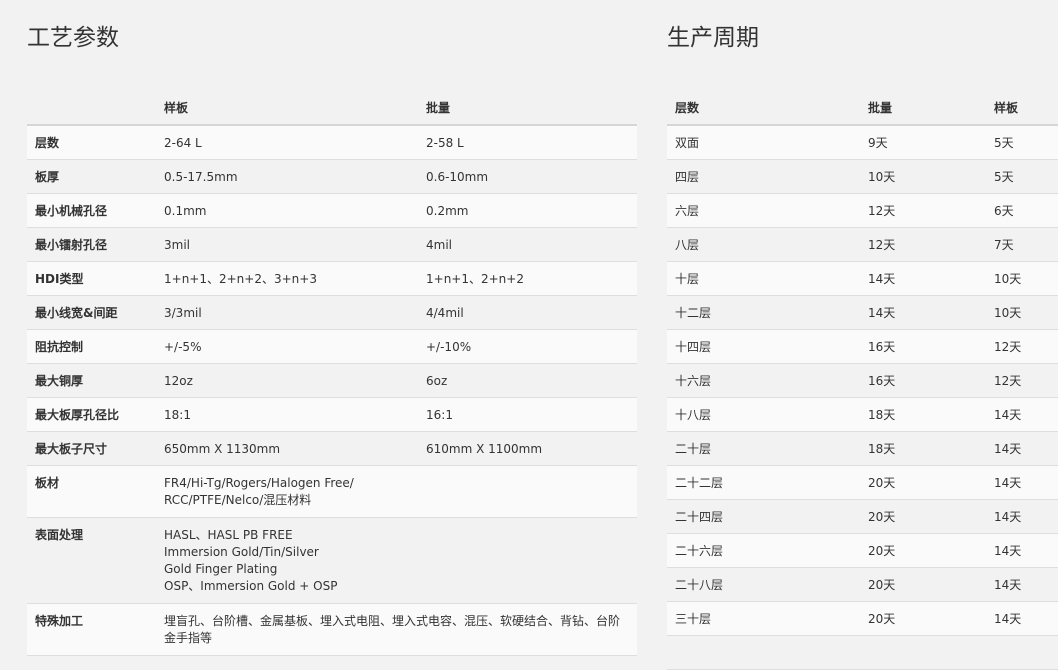 Image resolution: width=1058 pixels, height=670 pixels. What do you see at coordinates (91, 210) in the screenshot?
I see `param-label: 最小机械孔径` at bounding box center [91, 210].